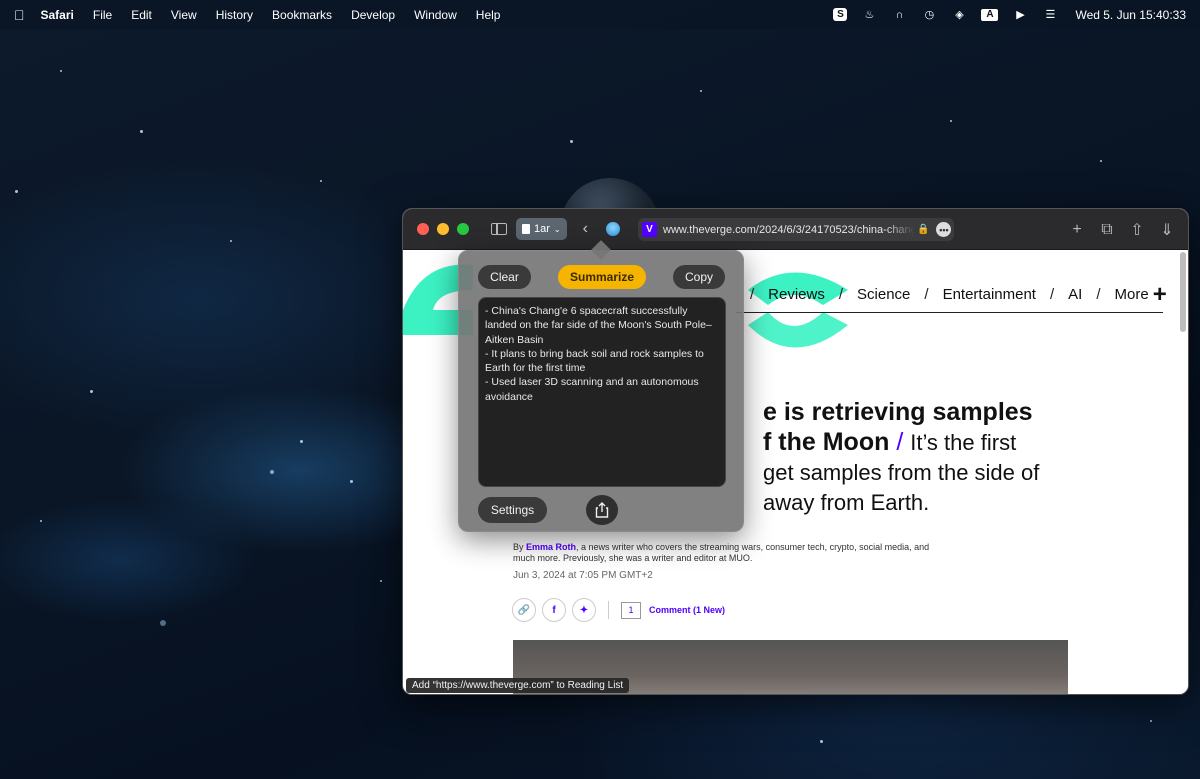  Describe the element at coordinates (883, 294) in the screenshot. I see `nav-science: Science` at that location.